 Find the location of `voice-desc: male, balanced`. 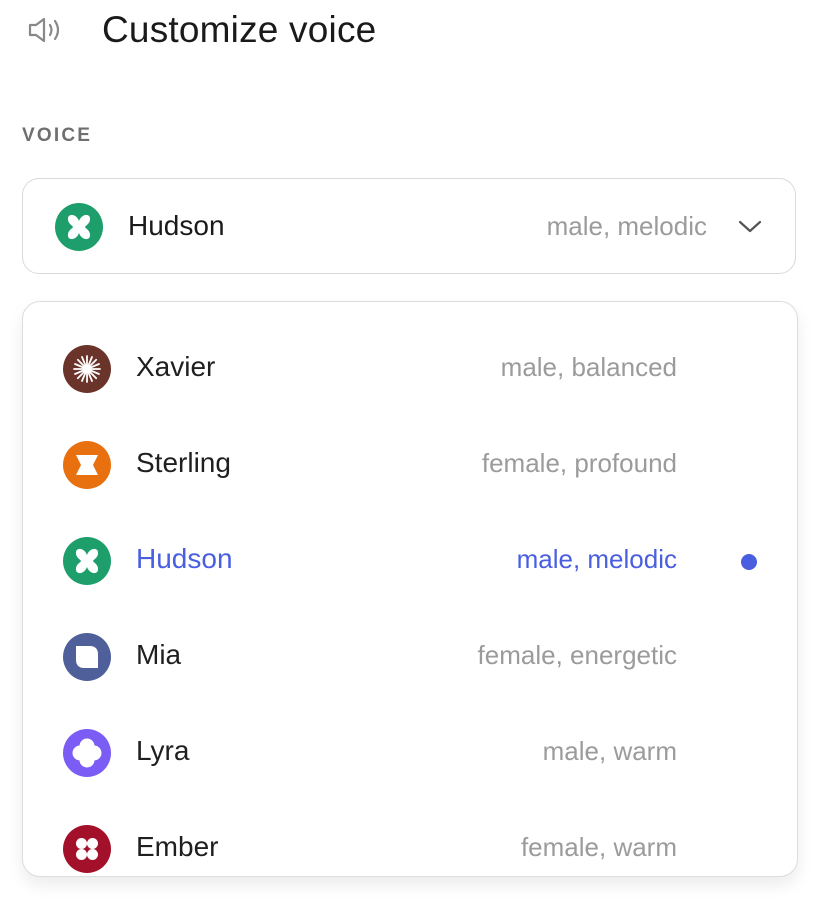

voice-desc: male, balanced is located at coordinates (588, 367).